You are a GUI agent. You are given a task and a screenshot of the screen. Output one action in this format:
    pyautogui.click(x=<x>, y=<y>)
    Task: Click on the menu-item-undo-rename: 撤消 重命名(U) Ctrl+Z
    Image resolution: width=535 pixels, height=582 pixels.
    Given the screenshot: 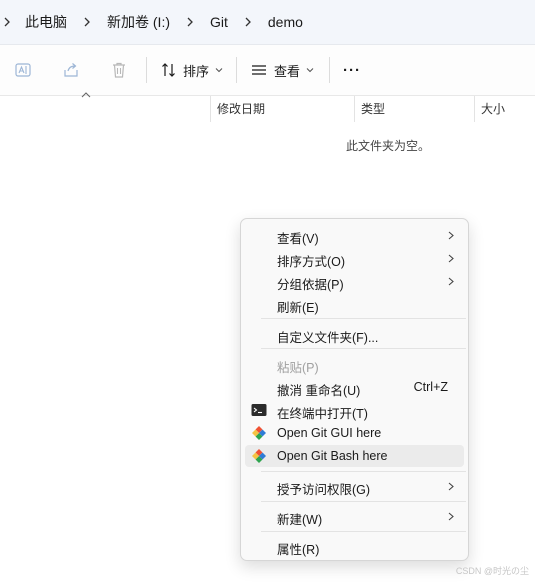 What is the action you would take?
    pyautogui.click(x=354, y=387)
    